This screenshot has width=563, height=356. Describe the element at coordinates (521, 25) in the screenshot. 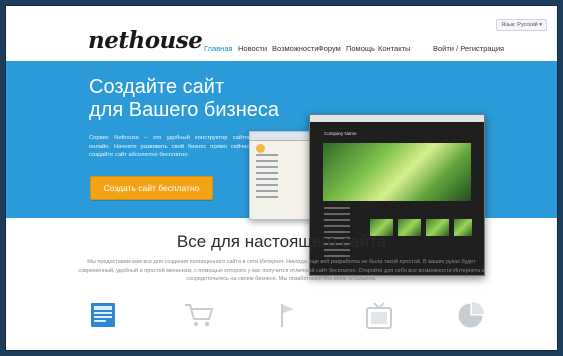

I see `language-select: Язык: Русский ▾` at that location.